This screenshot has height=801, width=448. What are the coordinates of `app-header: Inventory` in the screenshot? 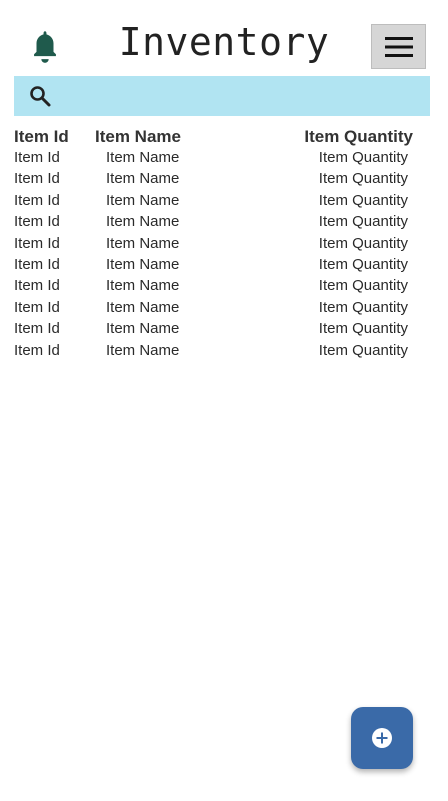 It's located at (224, 38).